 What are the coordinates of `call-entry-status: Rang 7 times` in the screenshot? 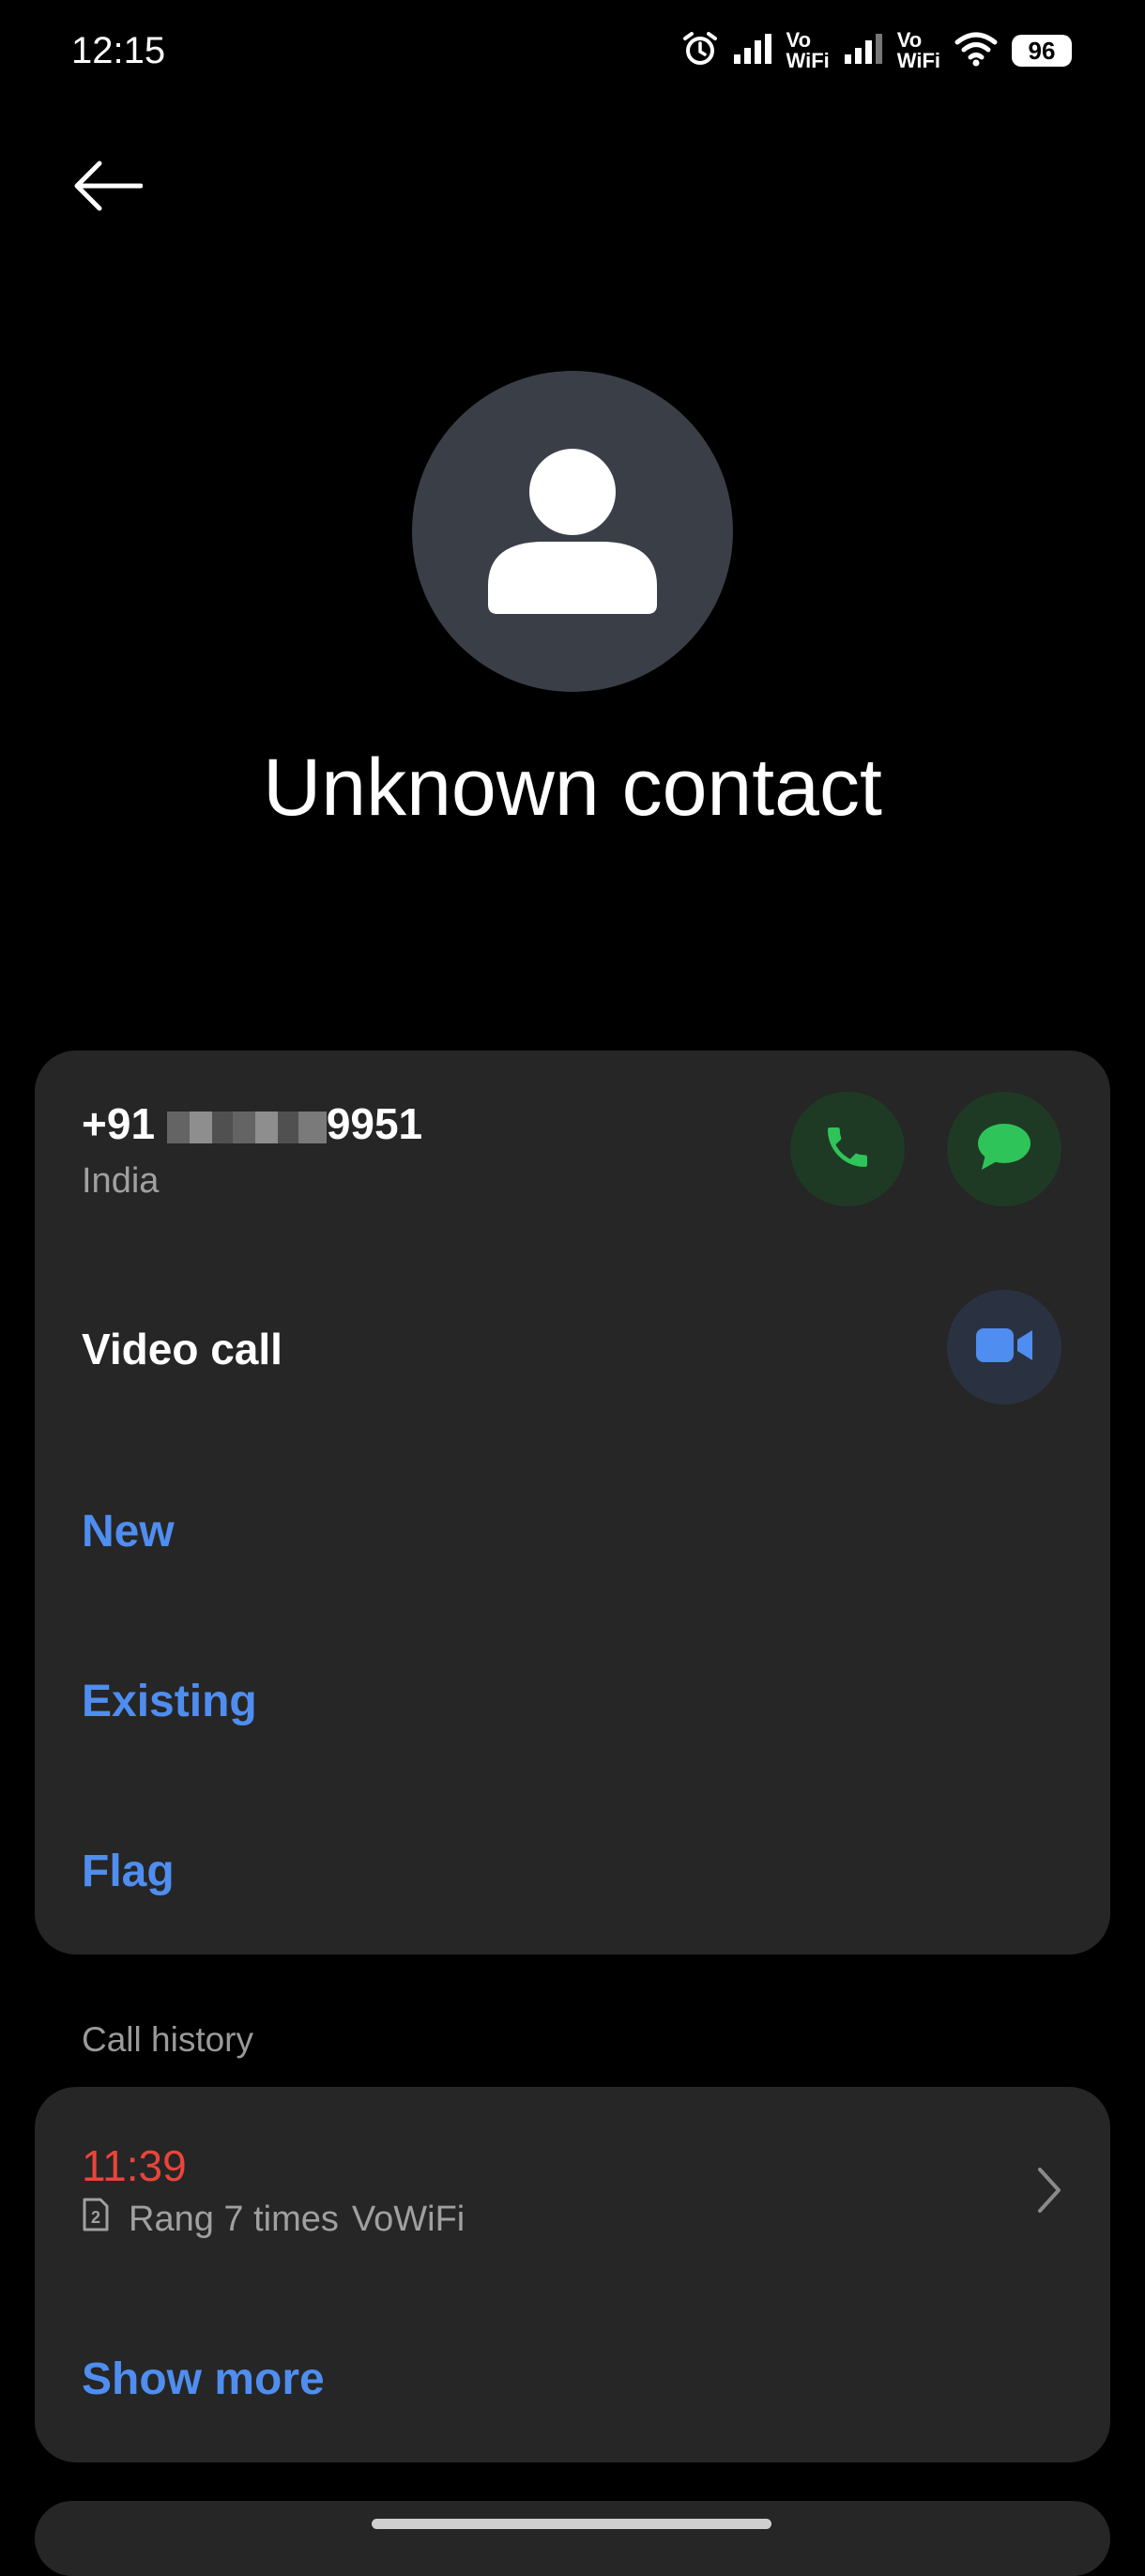 It's located at (234, 2219).